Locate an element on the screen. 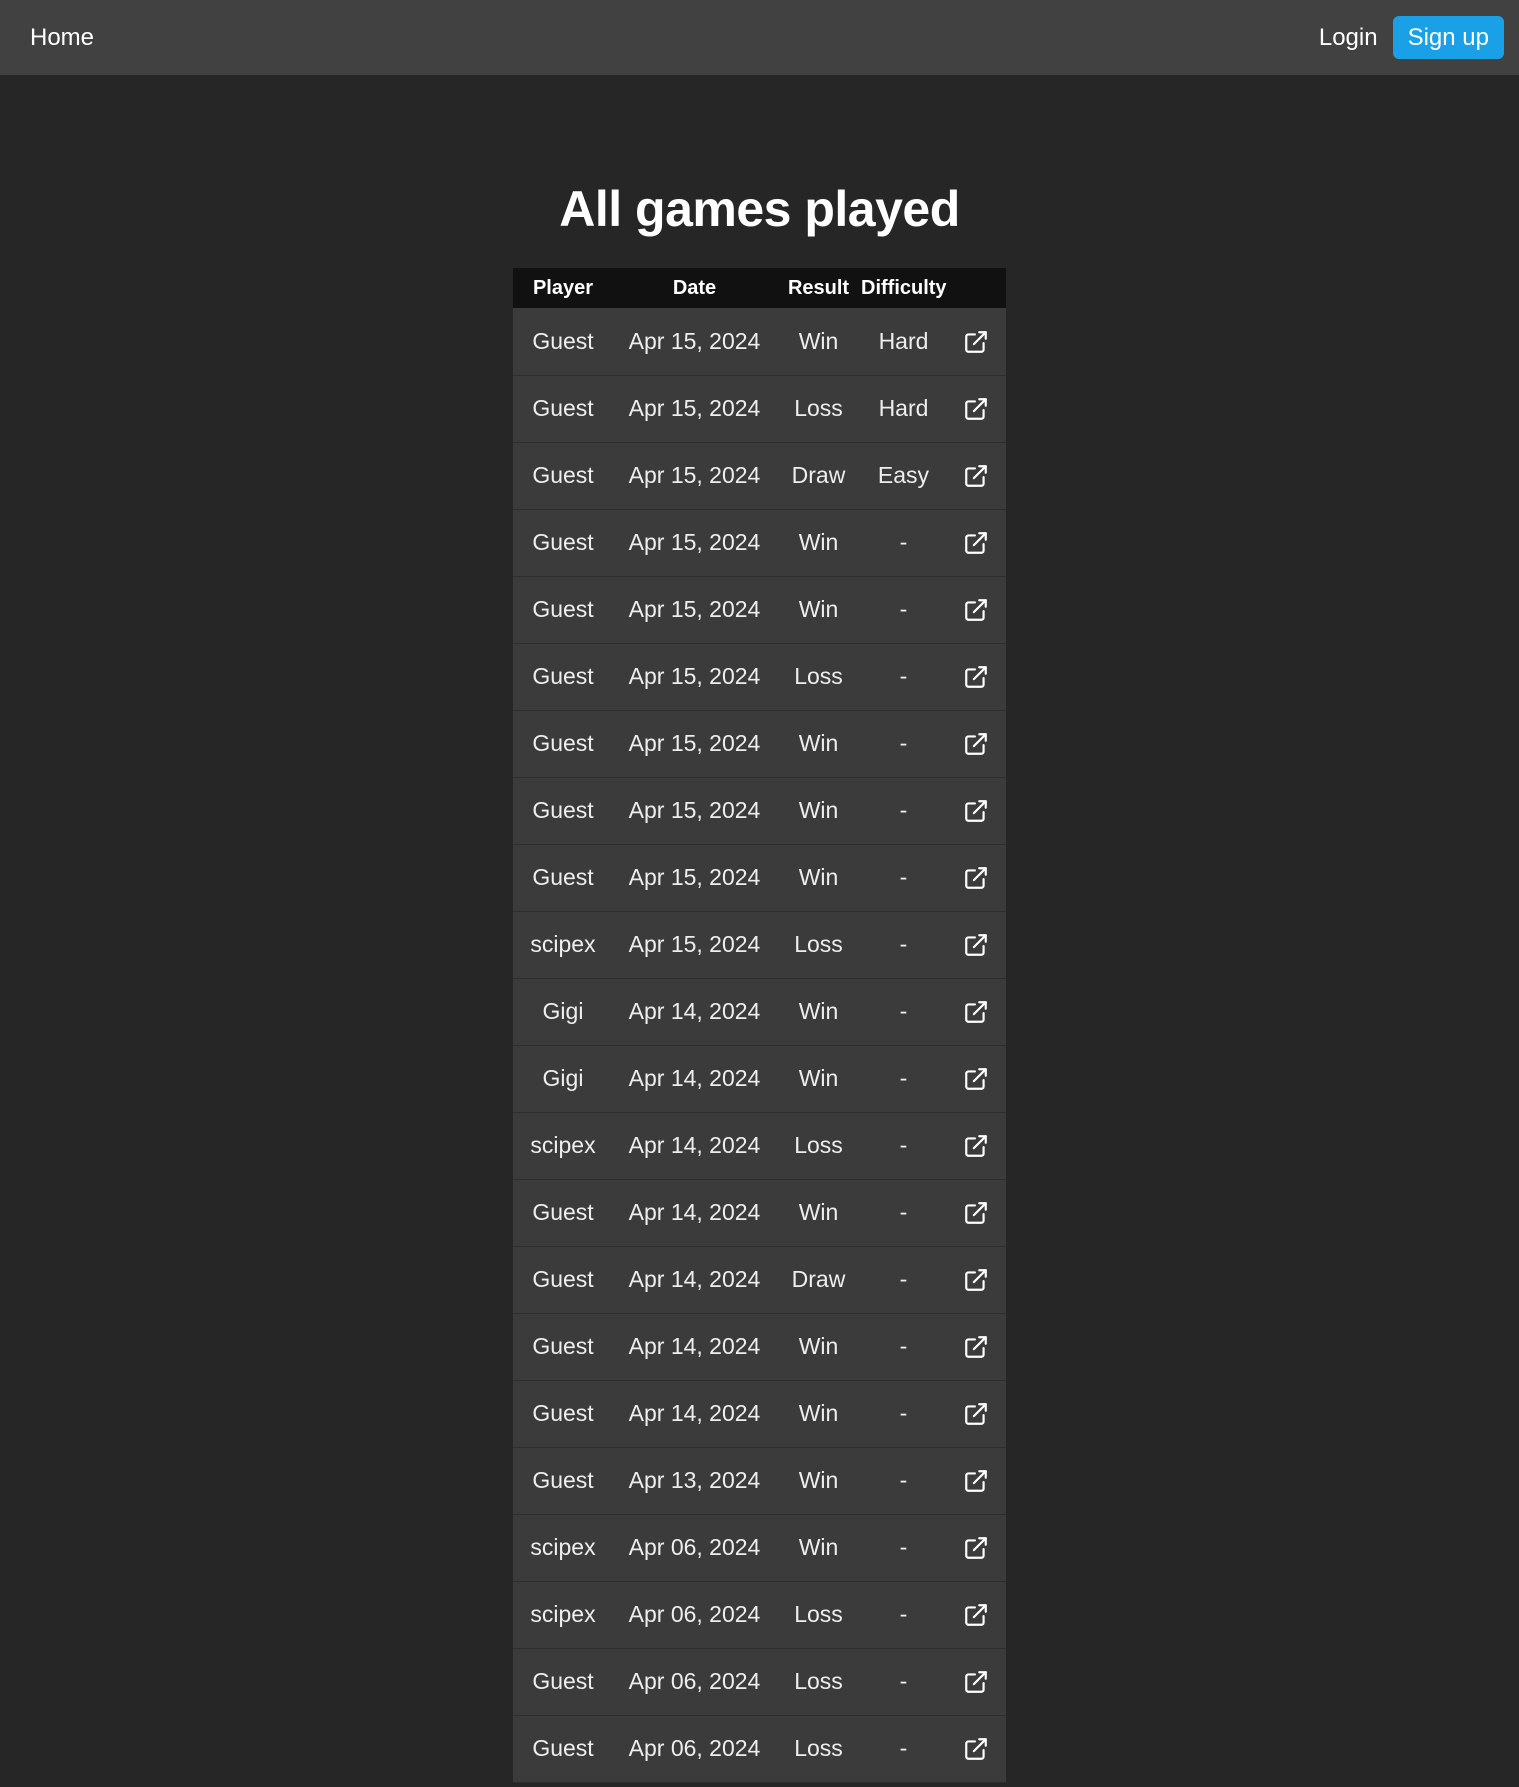 The width and height of the screenshot is (1519, 1787). home-link: Home is located at coordinates (62, 38).